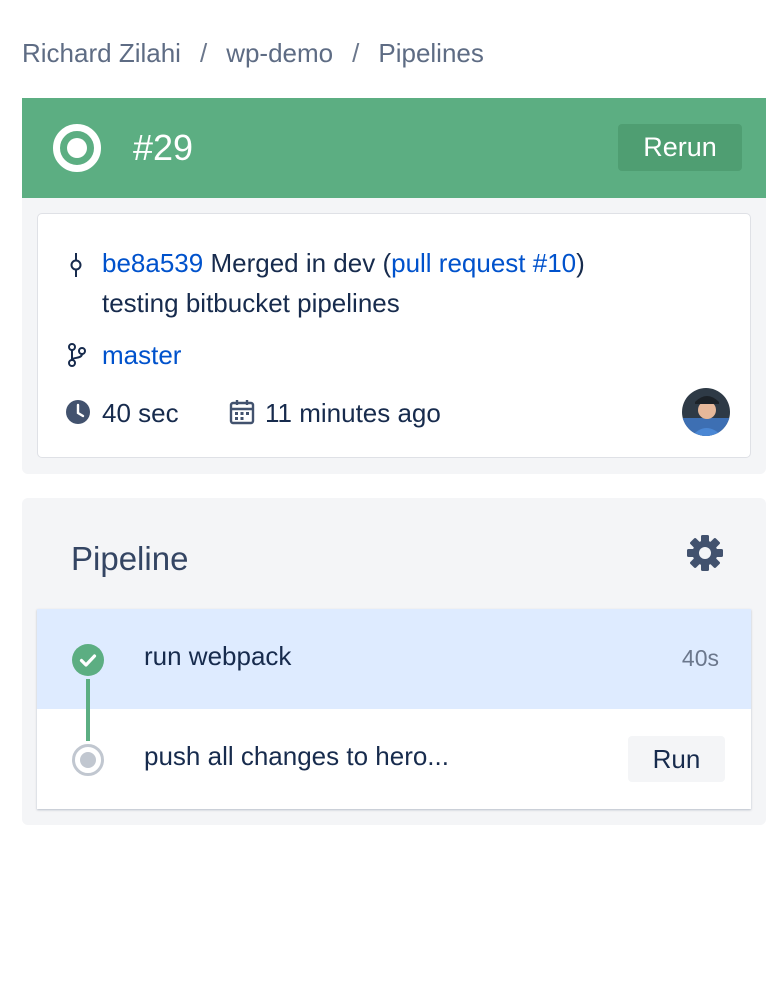 This screenshot has height=1002, width=782. Describe the element at coordinates (700, 658) in the screenshot. I see `step-duration: 40s` at that location.